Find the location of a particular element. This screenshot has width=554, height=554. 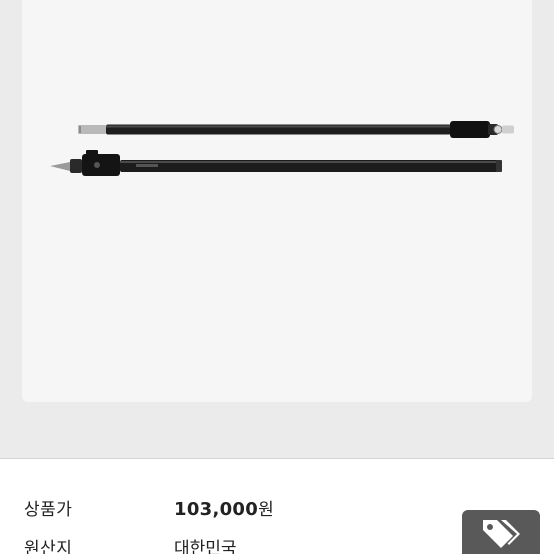

origin-label: 원산지 is located at coordinates (48, 546).